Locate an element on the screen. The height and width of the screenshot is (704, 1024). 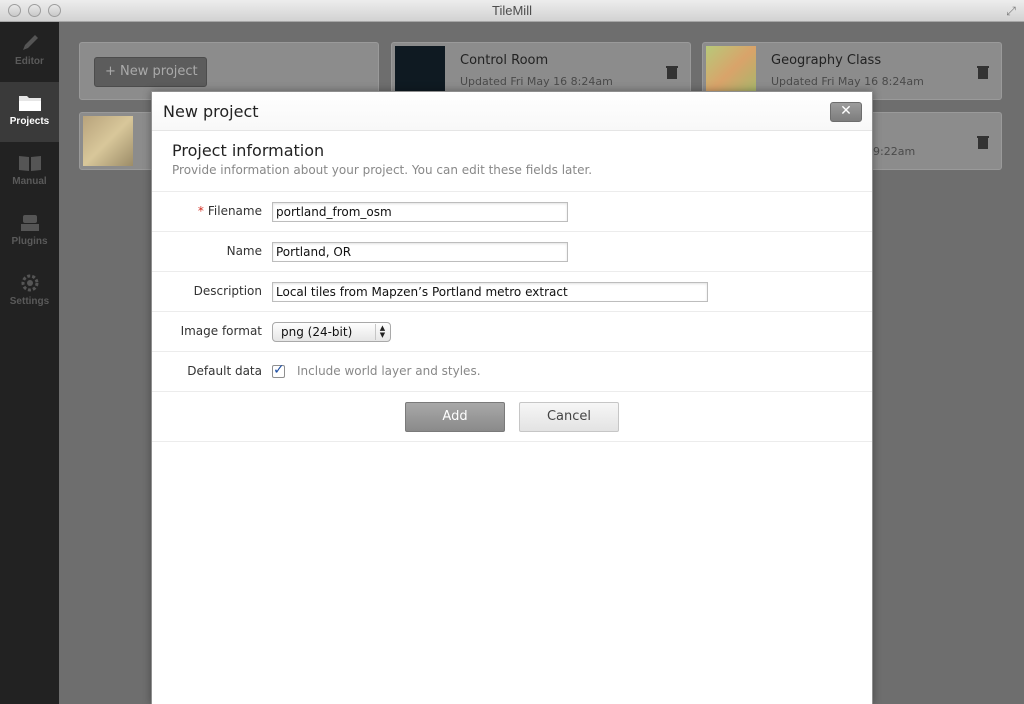
default-data-checkbox: ✓ is located at coordinates (278, 370).